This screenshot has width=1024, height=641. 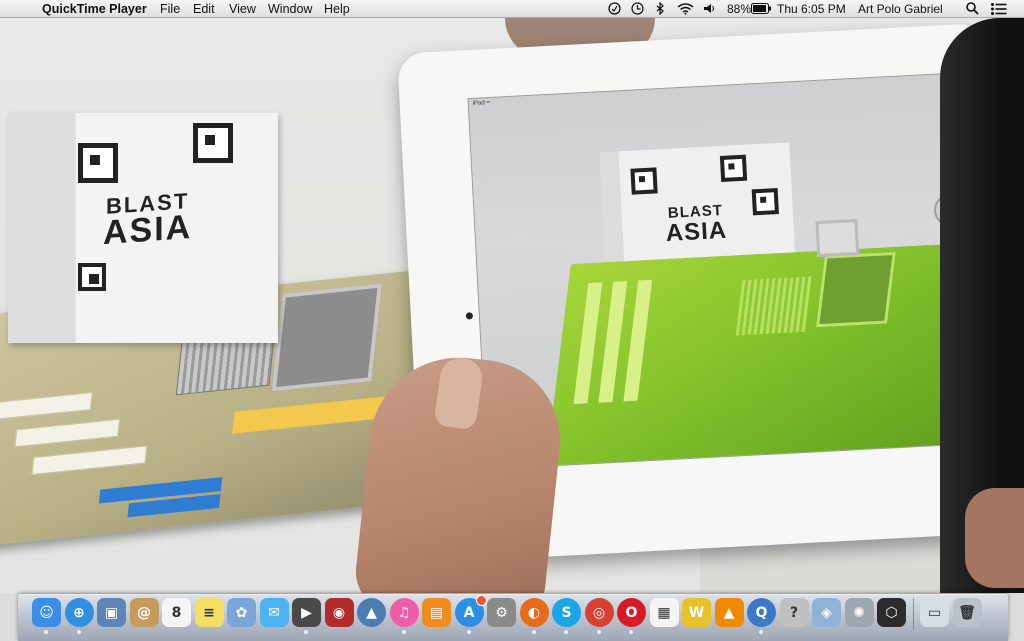 I want to click on ipad-chip, so click(x=837, y=238).